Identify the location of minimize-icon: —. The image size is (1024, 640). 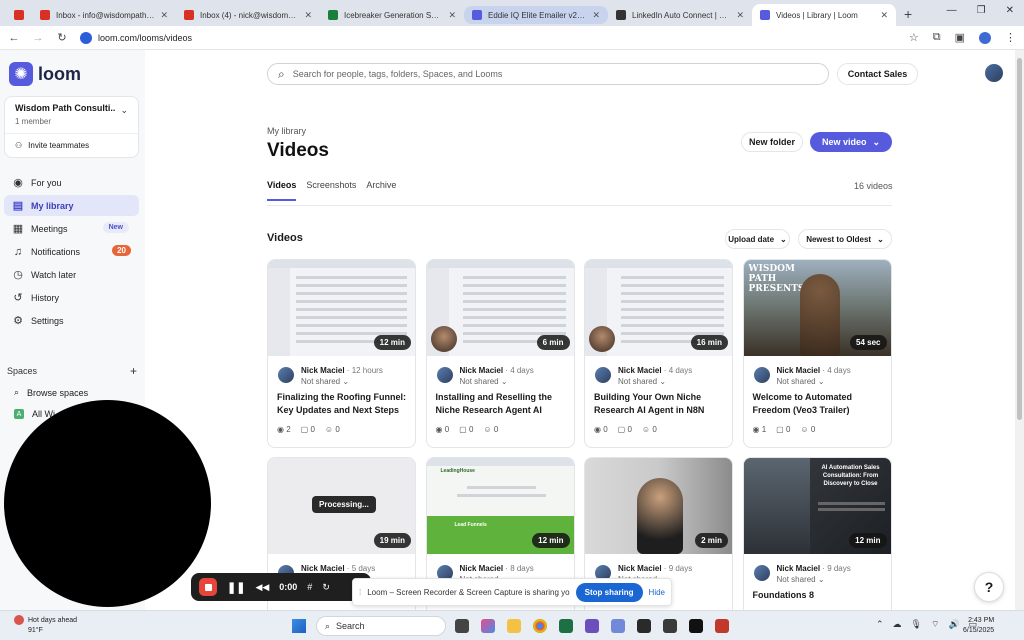
(952, 10).